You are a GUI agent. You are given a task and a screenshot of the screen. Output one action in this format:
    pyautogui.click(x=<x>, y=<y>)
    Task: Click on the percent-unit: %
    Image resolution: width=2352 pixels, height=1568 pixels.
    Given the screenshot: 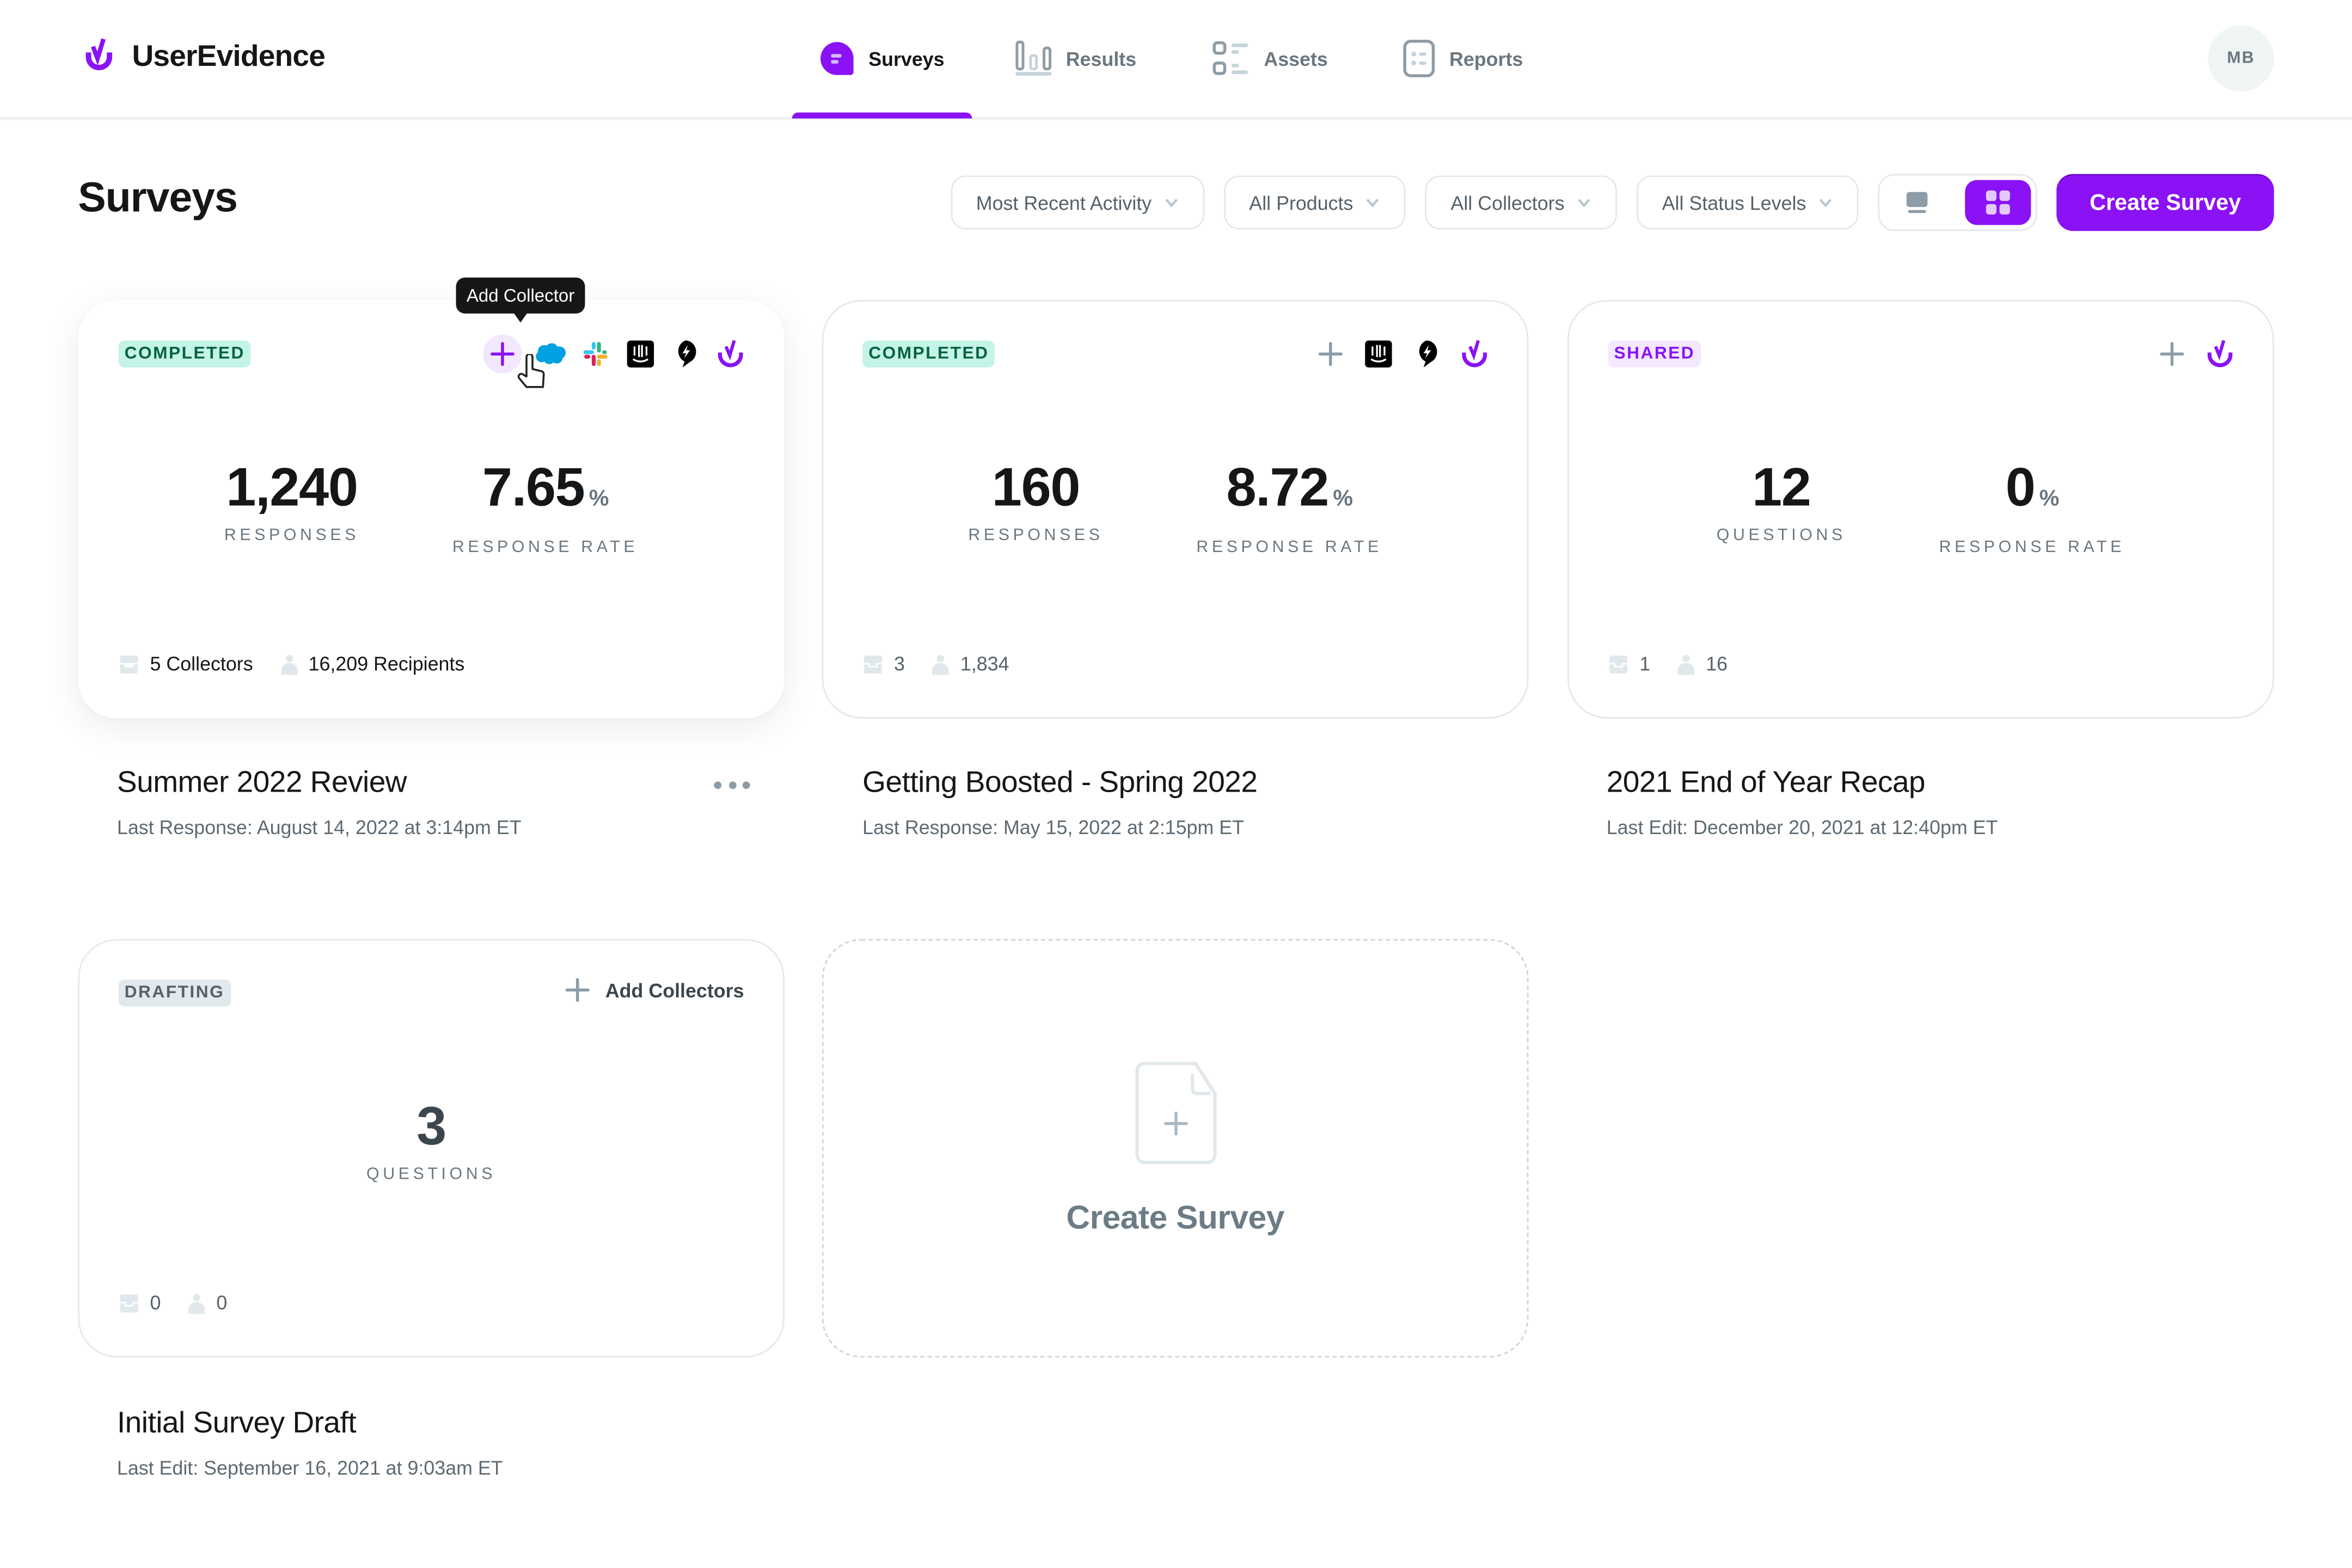 What is the action you would take?
    pyautogui.click(x=599, y=499)
    